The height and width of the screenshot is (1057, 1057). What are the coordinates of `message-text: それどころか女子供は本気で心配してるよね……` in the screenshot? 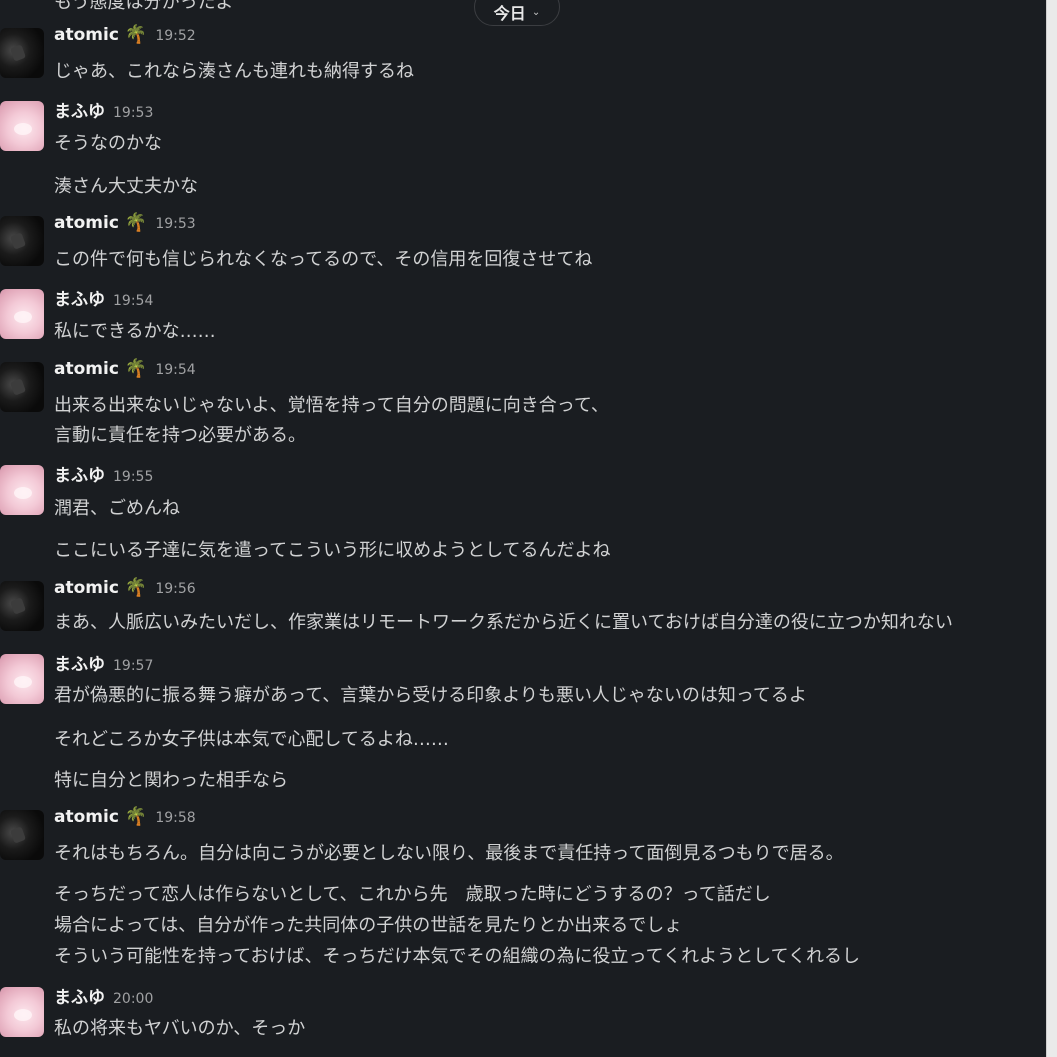 It's located at (251, 739).